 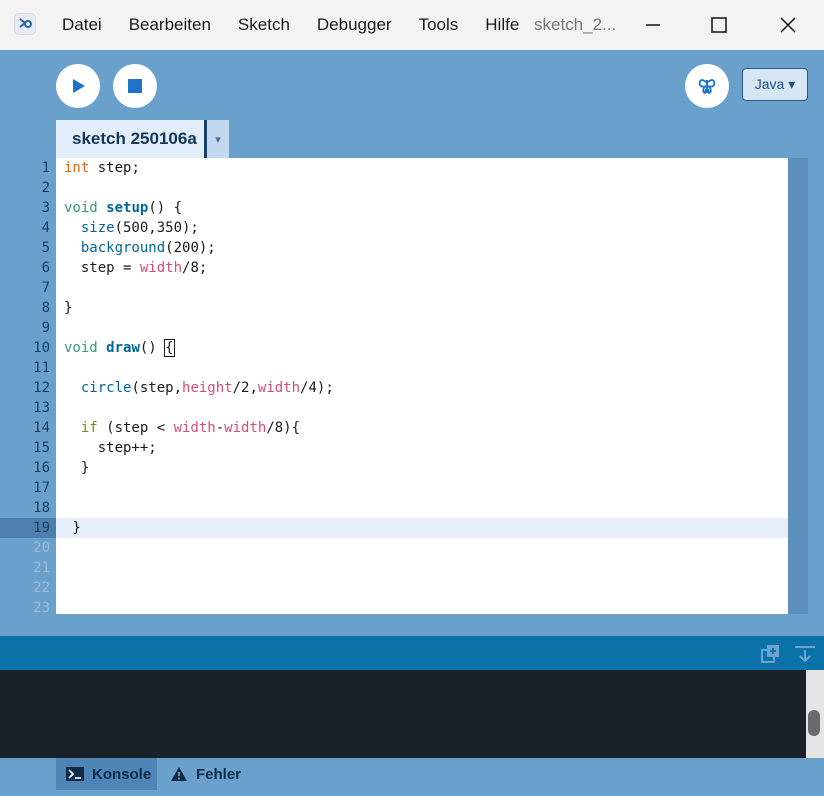 I want to click on console-output, so click(x=412, y=714).